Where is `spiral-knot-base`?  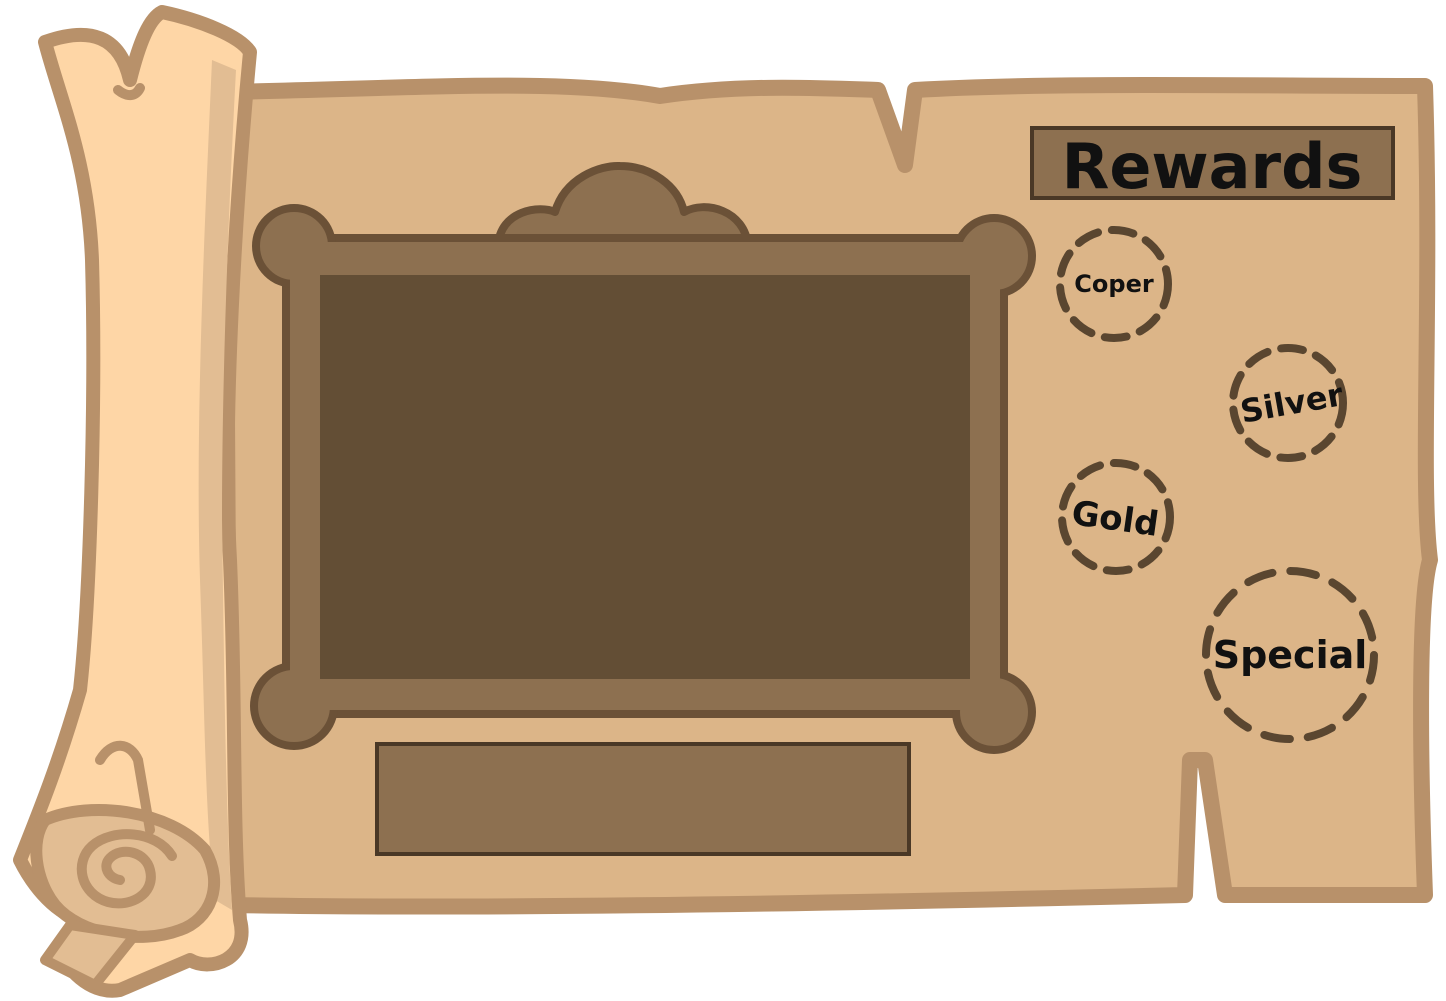
spiral-knot-base is located at coordinates (125, 873).